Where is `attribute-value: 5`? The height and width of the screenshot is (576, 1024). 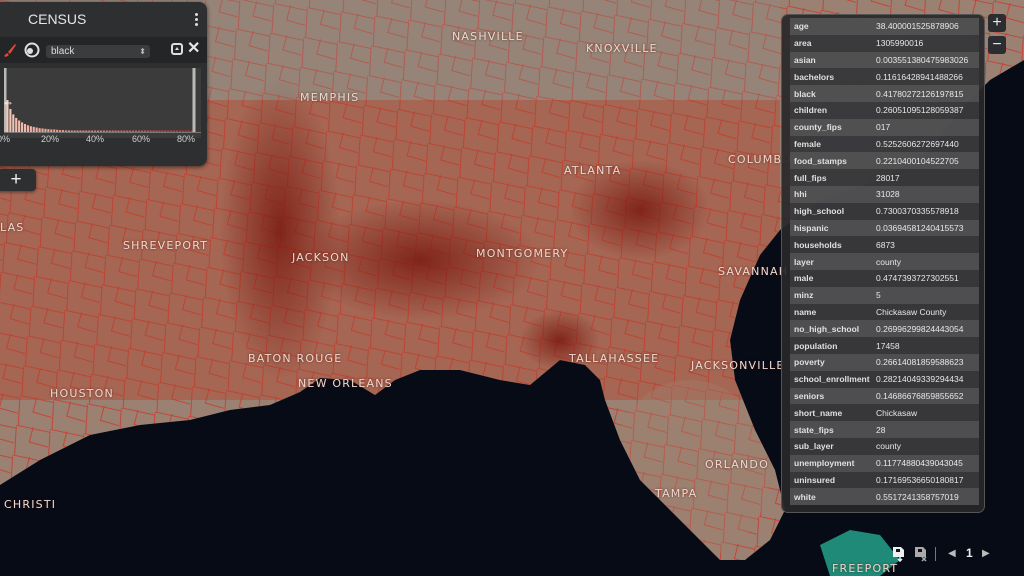
attribute-value: 5 is located at coordinates (878, 295).